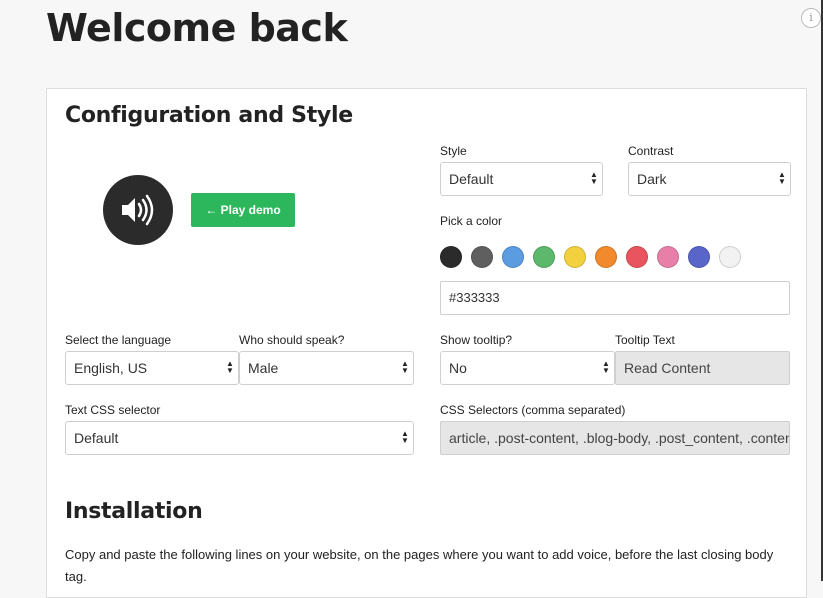 Image resolution: width=823 pixels, height=598 pixels. What do you see at coordinates (709, 179) in the screenshot?
I see `contrast-select: Dark ▲ ▼` at bounding box center [709, 179].